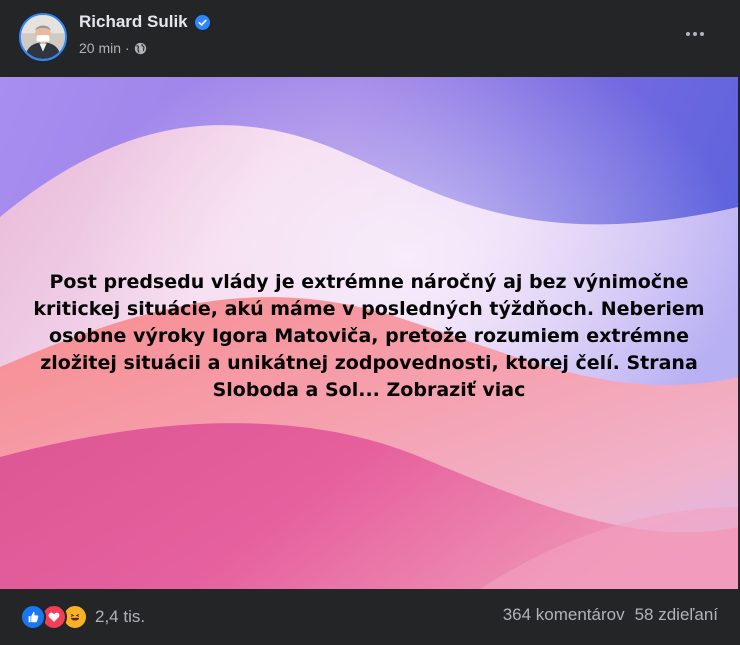 The image size is (740, 645). I want to click on post-footer: 2,4 tis. 364 komentárov 58 zdieľaní, so click(370, 617).